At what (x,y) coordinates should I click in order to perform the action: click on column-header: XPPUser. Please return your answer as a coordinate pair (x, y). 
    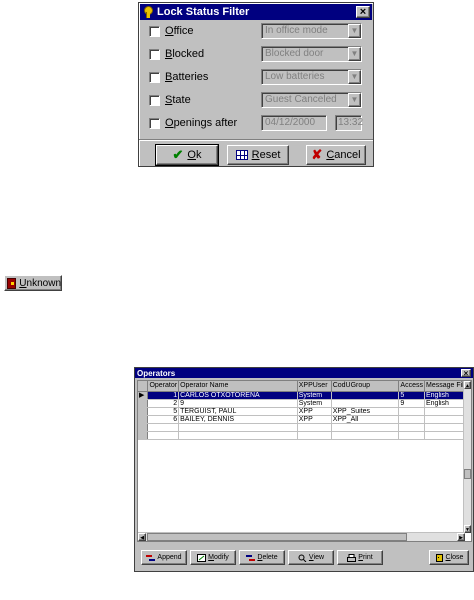
    Looking at the image, I should click on (314, 386).